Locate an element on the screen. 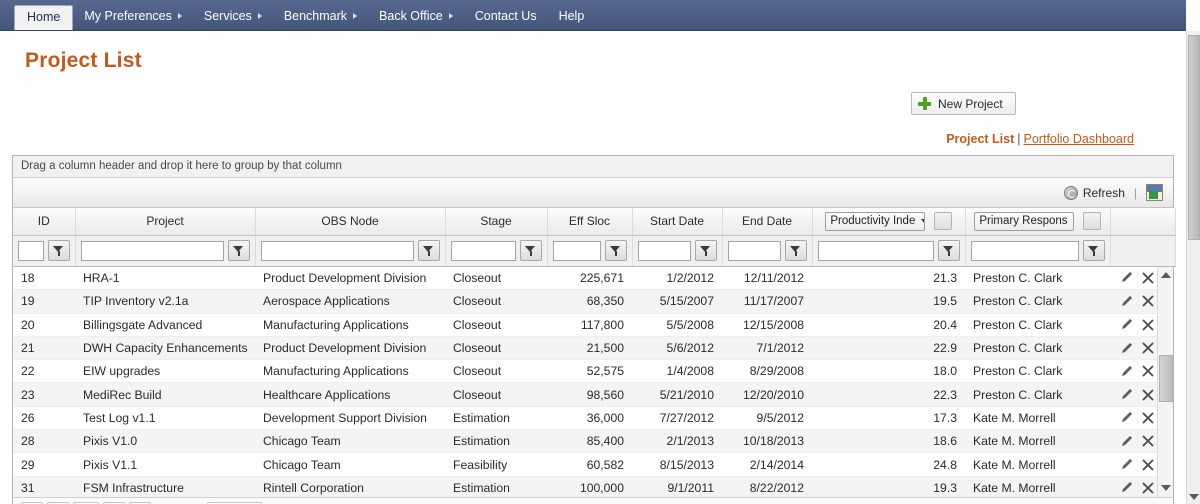  column-header-eff-sloc: Eff Sloc is located at coordinates (590, 222).